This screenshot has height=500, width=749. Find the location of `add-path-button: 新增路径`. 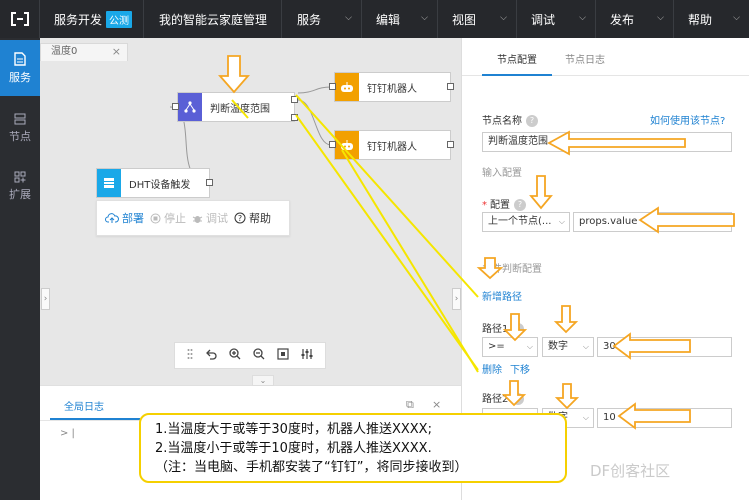

add-path-button: 新增路径 is located at coordinates (502, 295).